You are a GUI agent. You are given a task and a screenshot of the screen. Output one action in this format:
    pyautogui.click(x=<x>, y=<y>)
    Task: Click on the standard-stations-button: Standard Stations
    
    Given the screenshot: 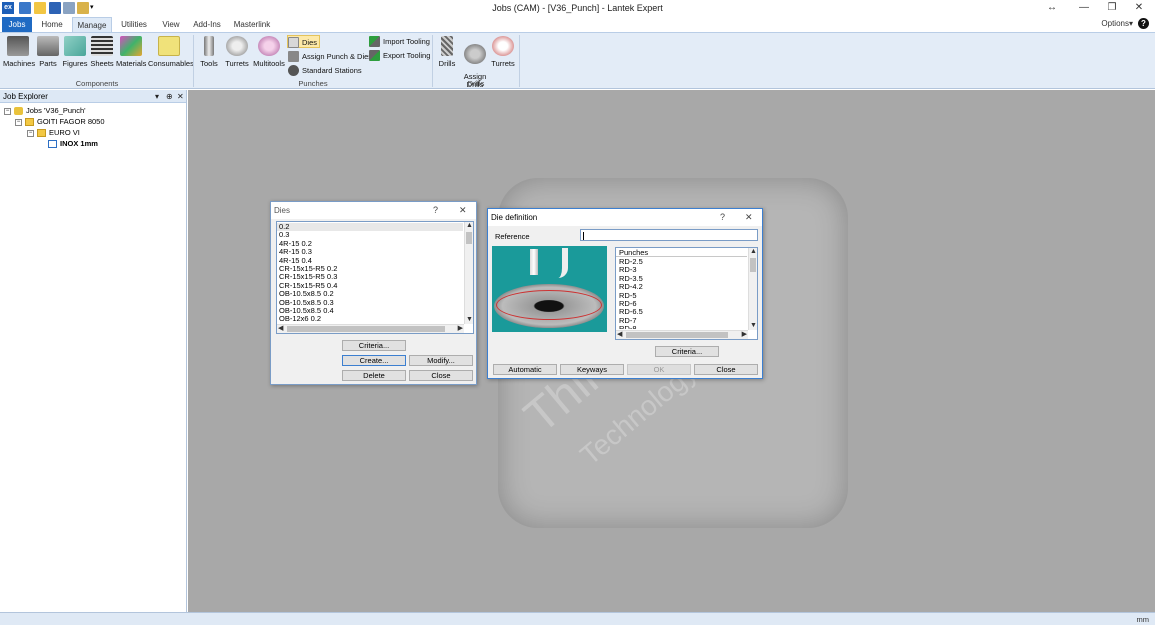 What is the action you would take?
    pyautogui.click(x=325, y=70)
    